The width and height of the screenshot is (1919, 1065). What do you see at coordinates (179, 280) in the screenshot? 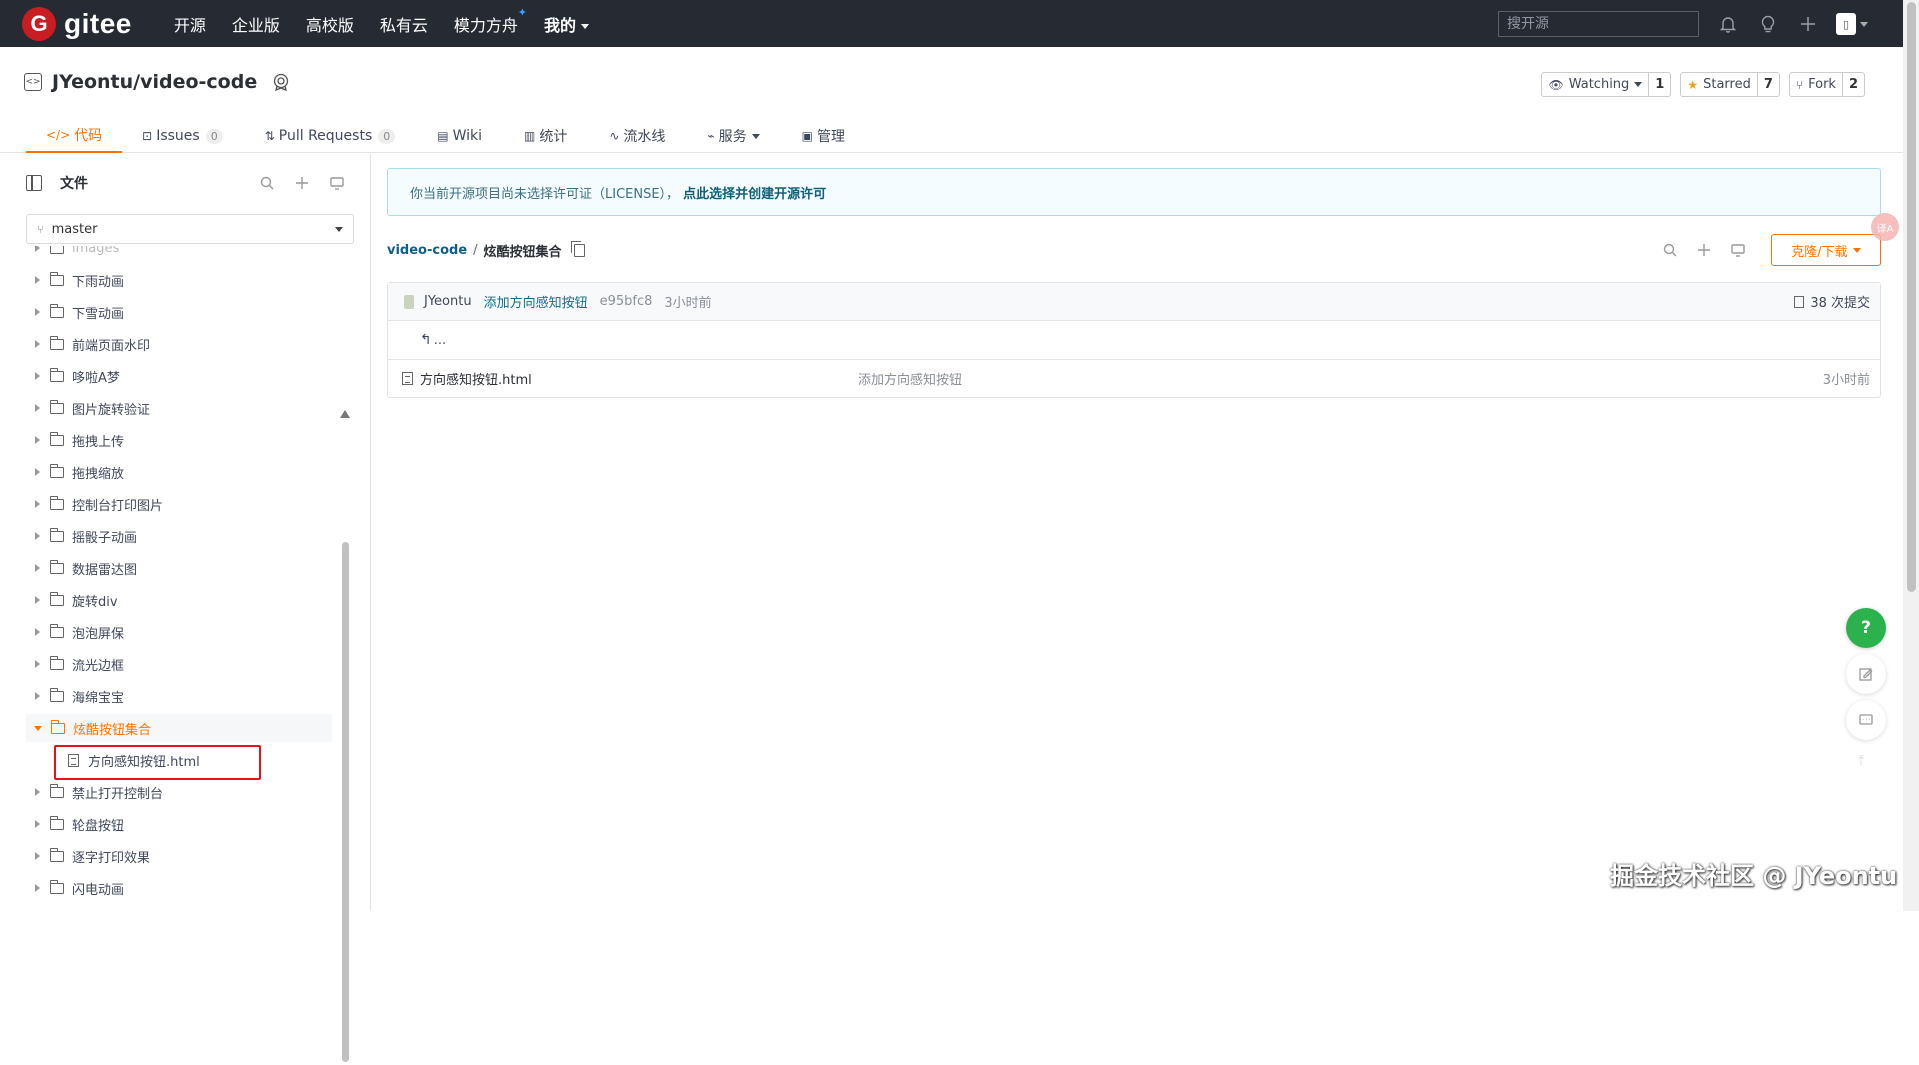
I see `tree-folder-item: 下雨动画` at bounding box center [179, 280].